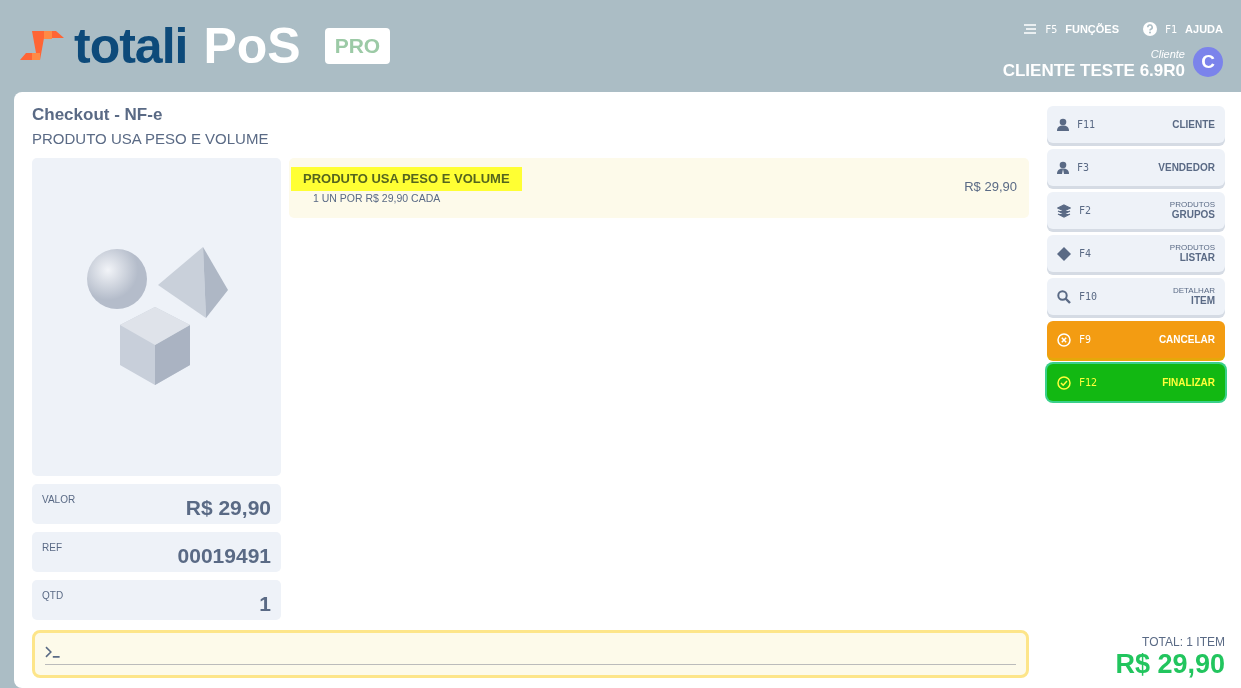 This screenshot has width=1241, height=688. What do you see at coordinates (376, 198) in the screenshot?
I see `item-detail: 1 UN POR R$ 29,90 CADA` at bounding box center [376, 198].